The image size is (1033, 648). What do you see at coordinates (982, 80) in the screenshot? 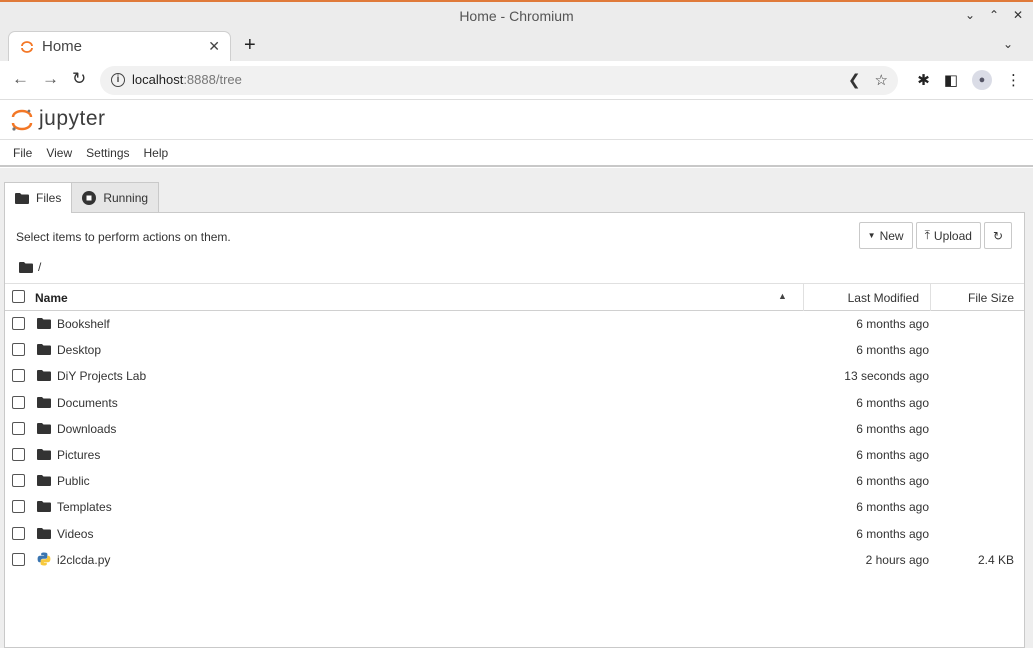
I see `profile-avatar-icon: ●` at bounding box center [982, 80].